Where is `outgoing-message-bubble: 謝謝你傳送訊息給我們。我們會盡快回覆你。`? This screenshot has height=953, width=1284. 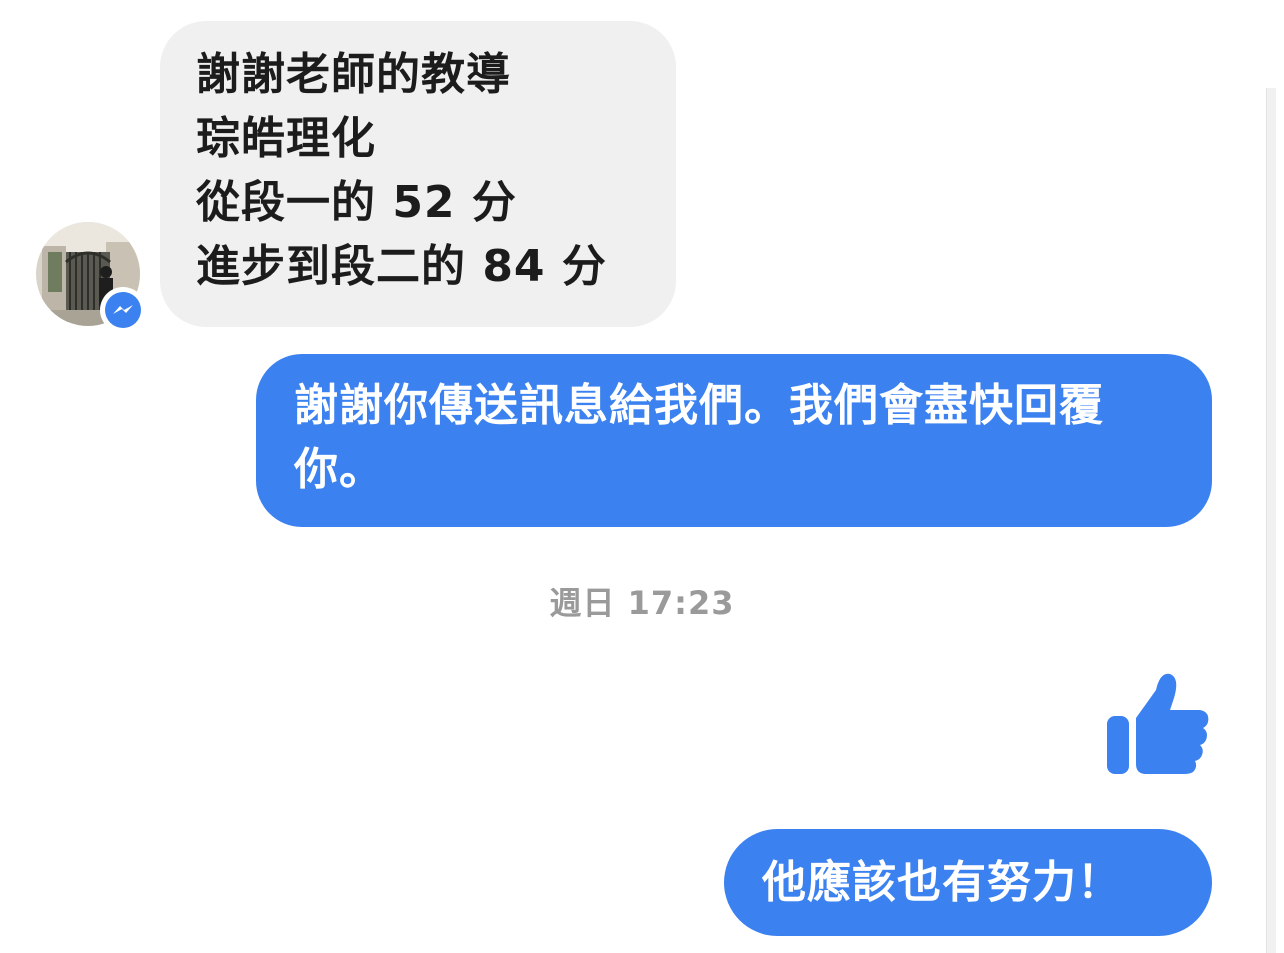
outgoing-message-bubble: 謝謝你傳送訊息給我們。我們會盡快回覆你。 is located at coordinates (734, 440).